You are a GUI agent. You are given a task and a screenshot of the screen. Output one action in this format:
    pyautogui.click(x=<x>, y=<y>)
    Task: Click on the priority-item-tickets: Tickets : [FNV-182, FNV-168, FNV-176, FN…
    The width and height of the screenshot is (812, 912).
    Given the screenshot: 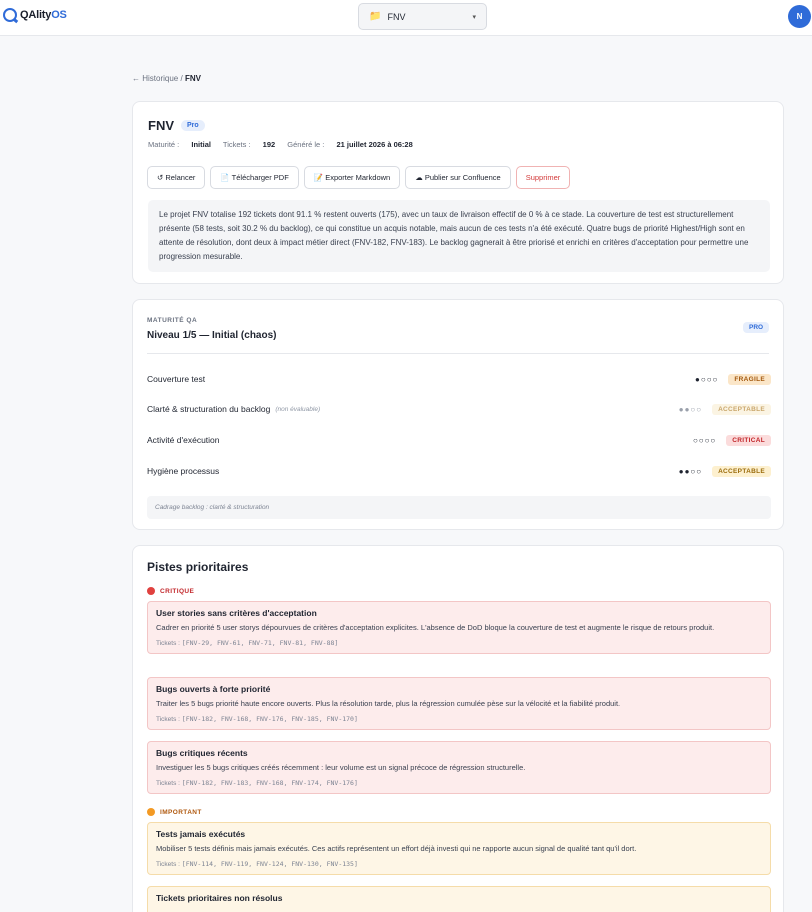 What is the action you would take?
    pyautogui.click(x=257, y=718)
    